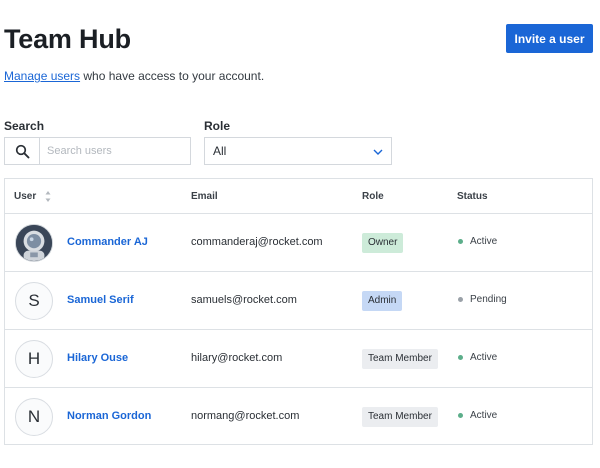 This screenshot has width=600, height=468. What do you see at coordinates (115, 151) in the screenshot?
I see `search-input` at bounding box center [115, 151].